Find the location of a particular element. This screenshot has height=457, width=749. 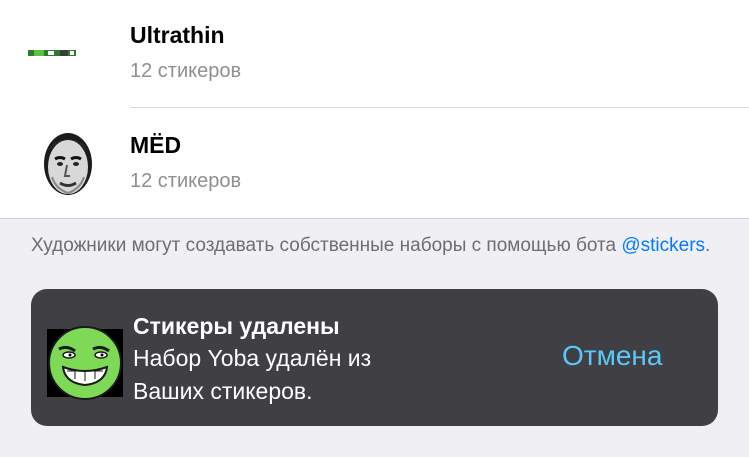

med-face-sticker-thumbnail-icon is located at coordinates (68, 164).